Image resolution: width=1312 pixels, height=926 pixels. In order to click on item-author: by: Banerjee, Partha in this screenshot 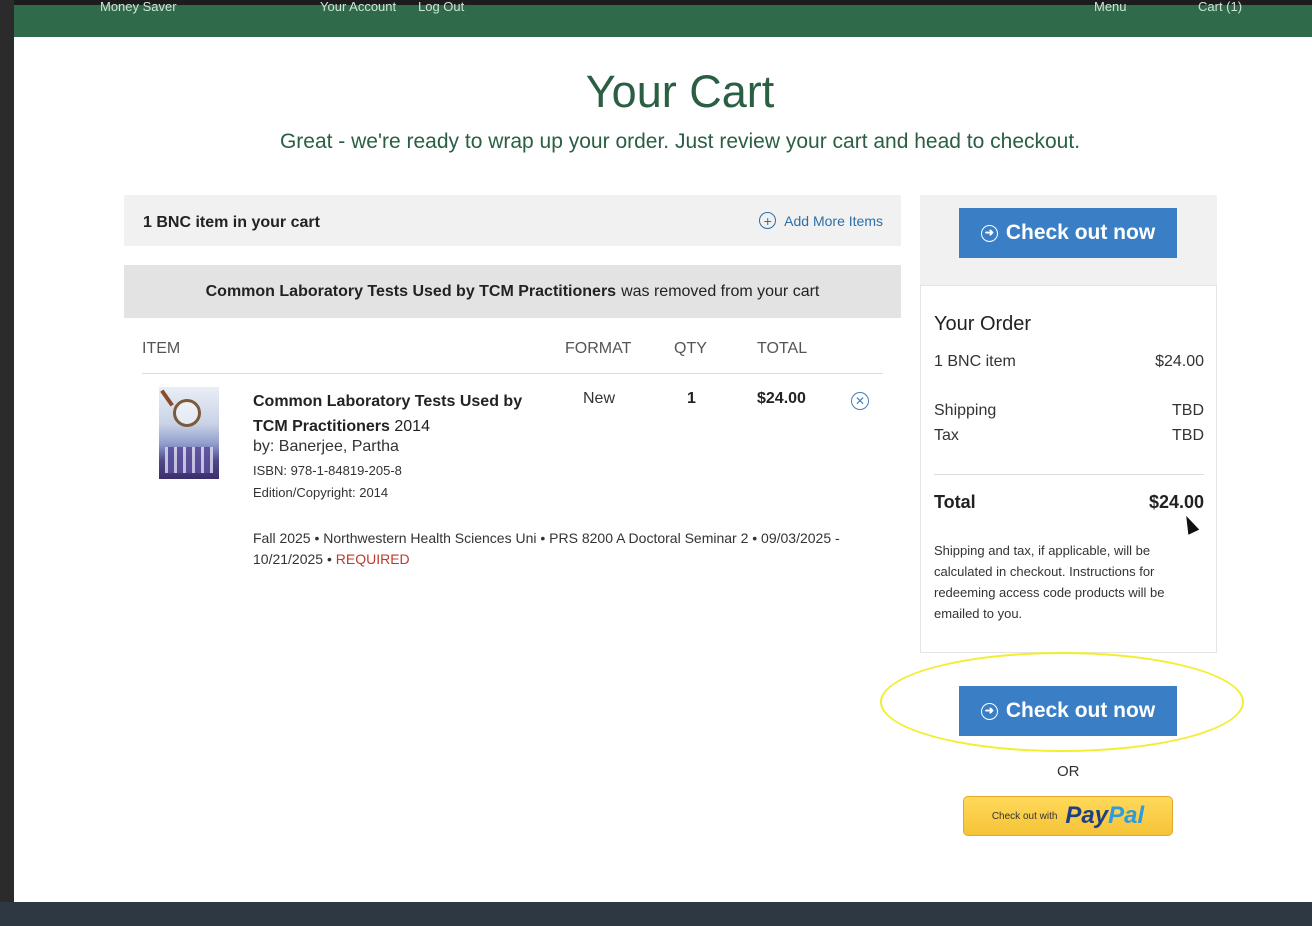, I will do `click(326, 446)`.